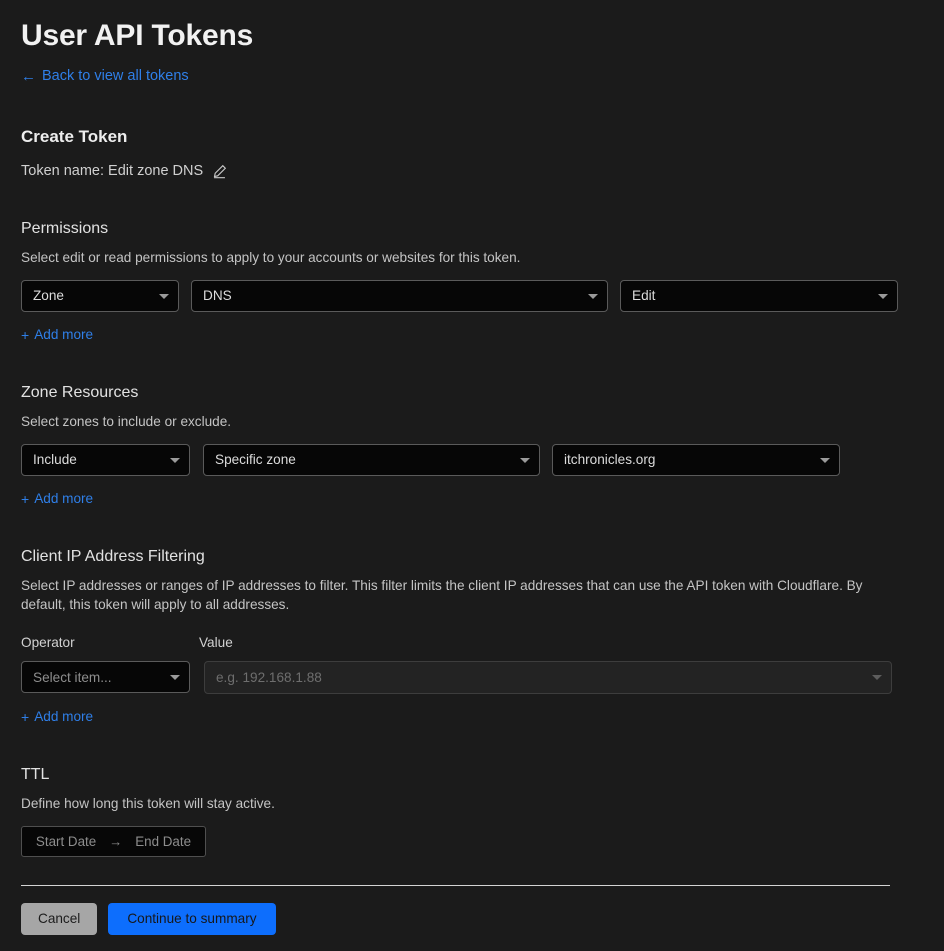 The height and width of the screenshot is (951, 944). I want to click on ttl-start-date-field: Start Date, so click(66, 841).